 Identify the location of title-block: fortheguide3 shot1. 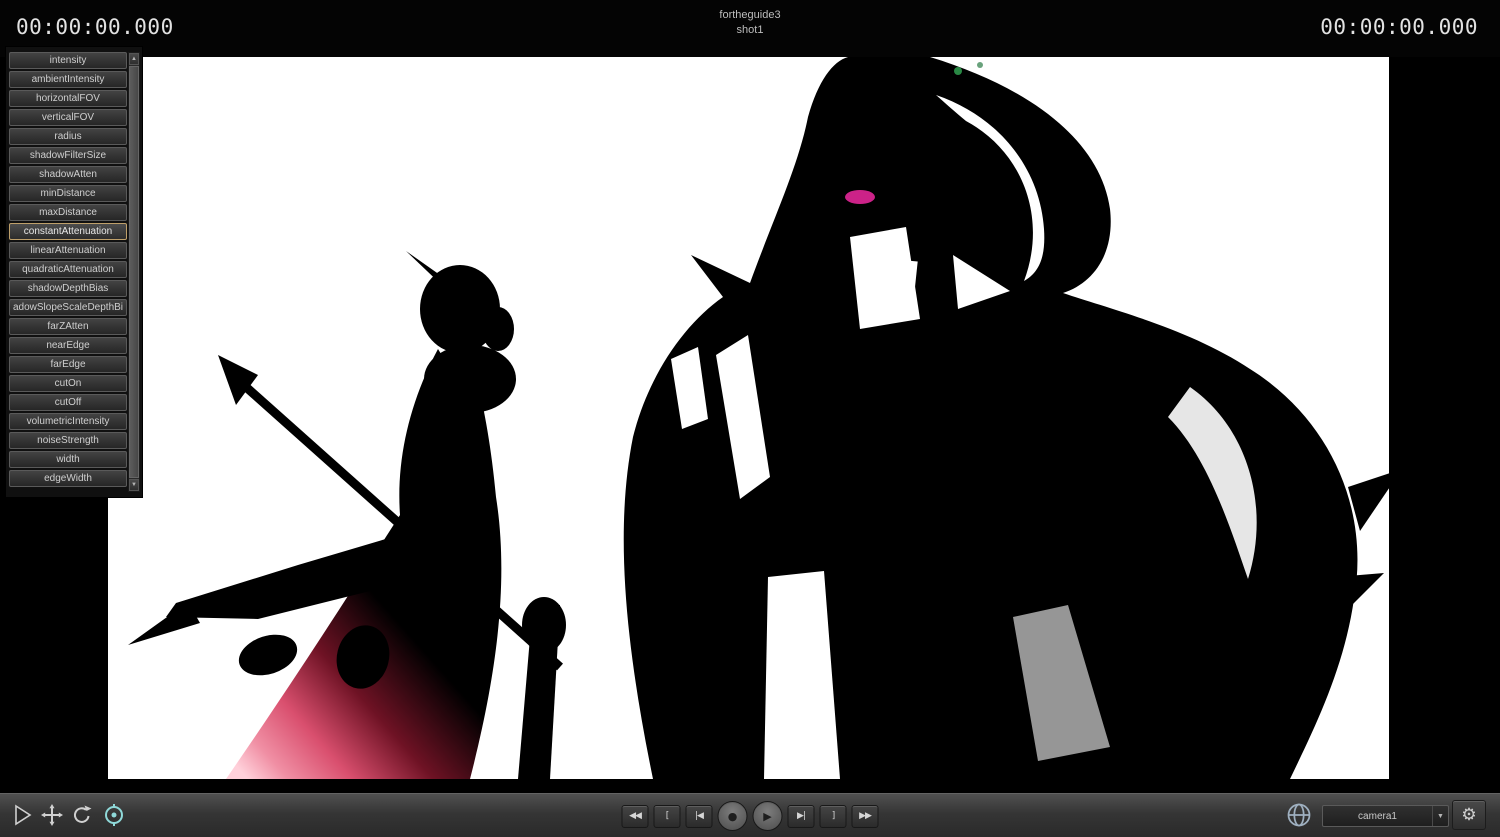
(750, 23).